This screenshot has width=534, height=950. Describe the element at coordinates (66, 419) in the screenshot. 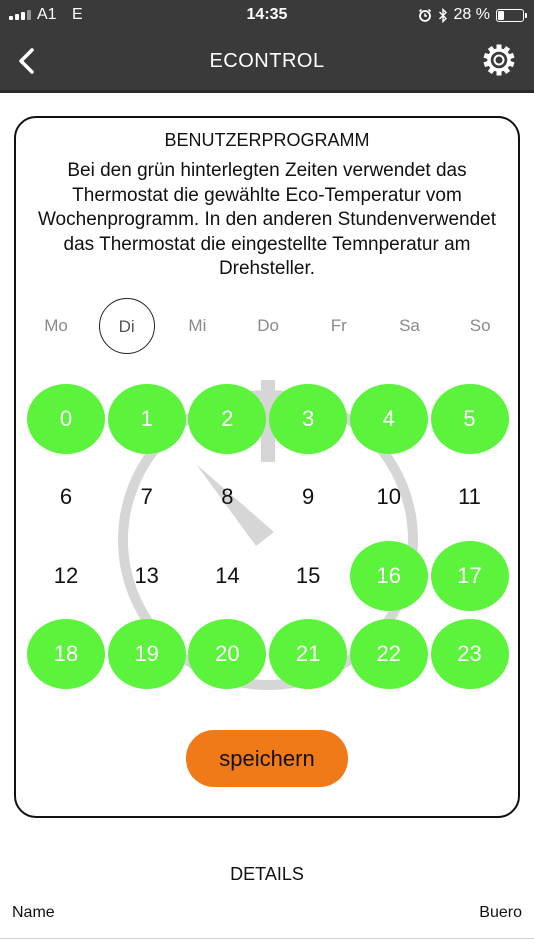

I see `hour-0: 0` at that location.